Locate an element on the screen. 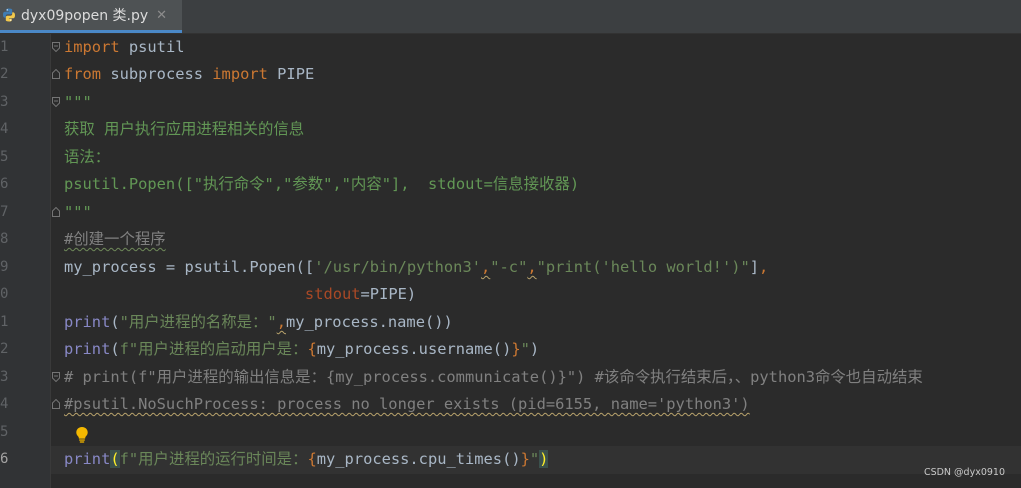 Image resolution: width=1021 pixels, height=488 pixels. code-line-11: print("用户进程的名称是：",my_process.name()) is located at coordinates (258, 322).